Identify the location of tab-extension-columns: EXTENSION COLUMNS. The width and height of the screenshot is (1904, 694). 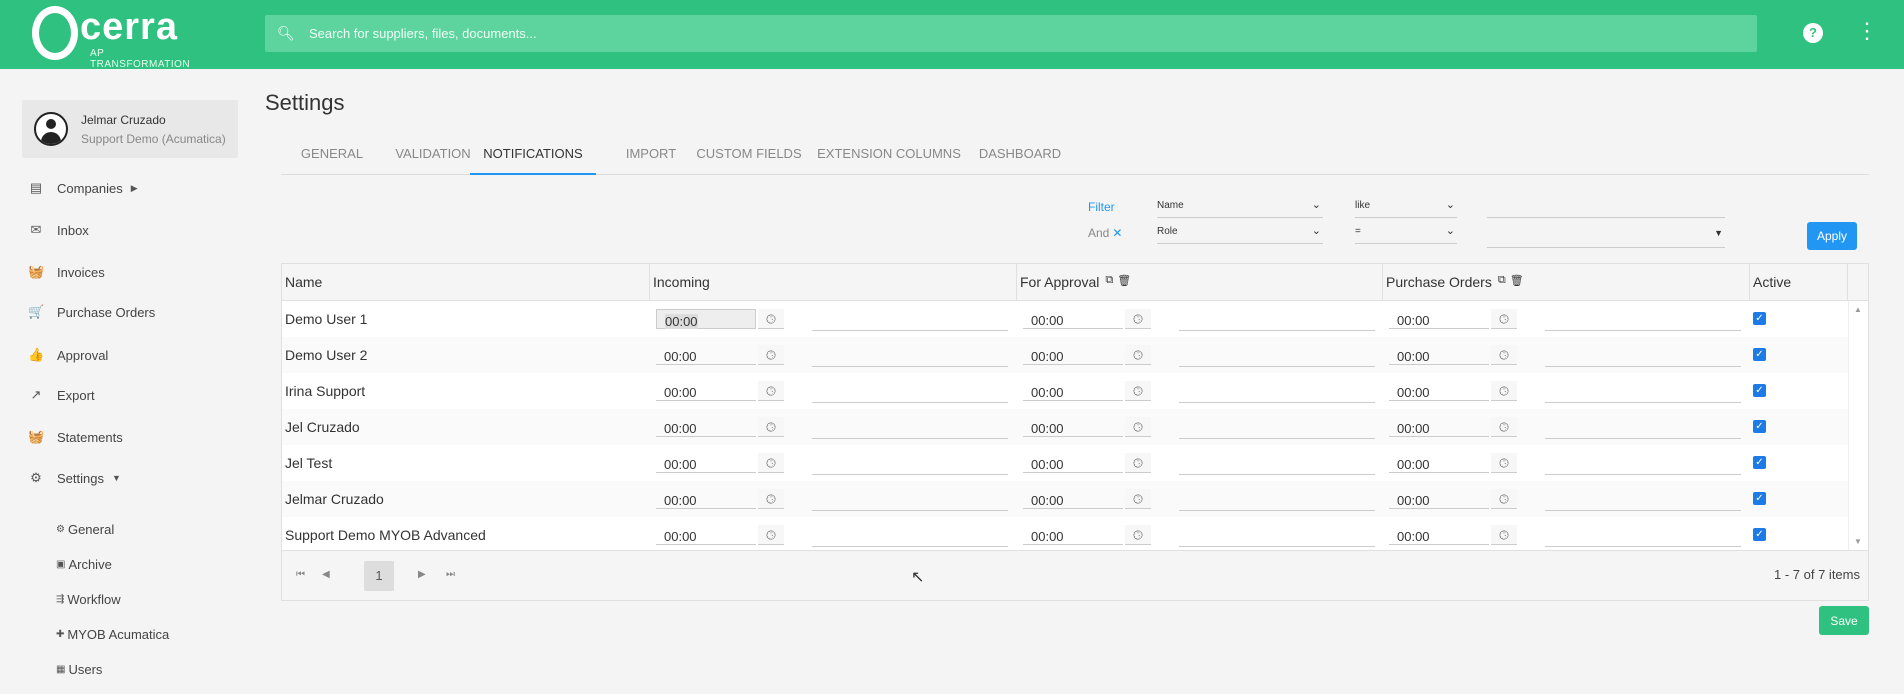
(889, 156).